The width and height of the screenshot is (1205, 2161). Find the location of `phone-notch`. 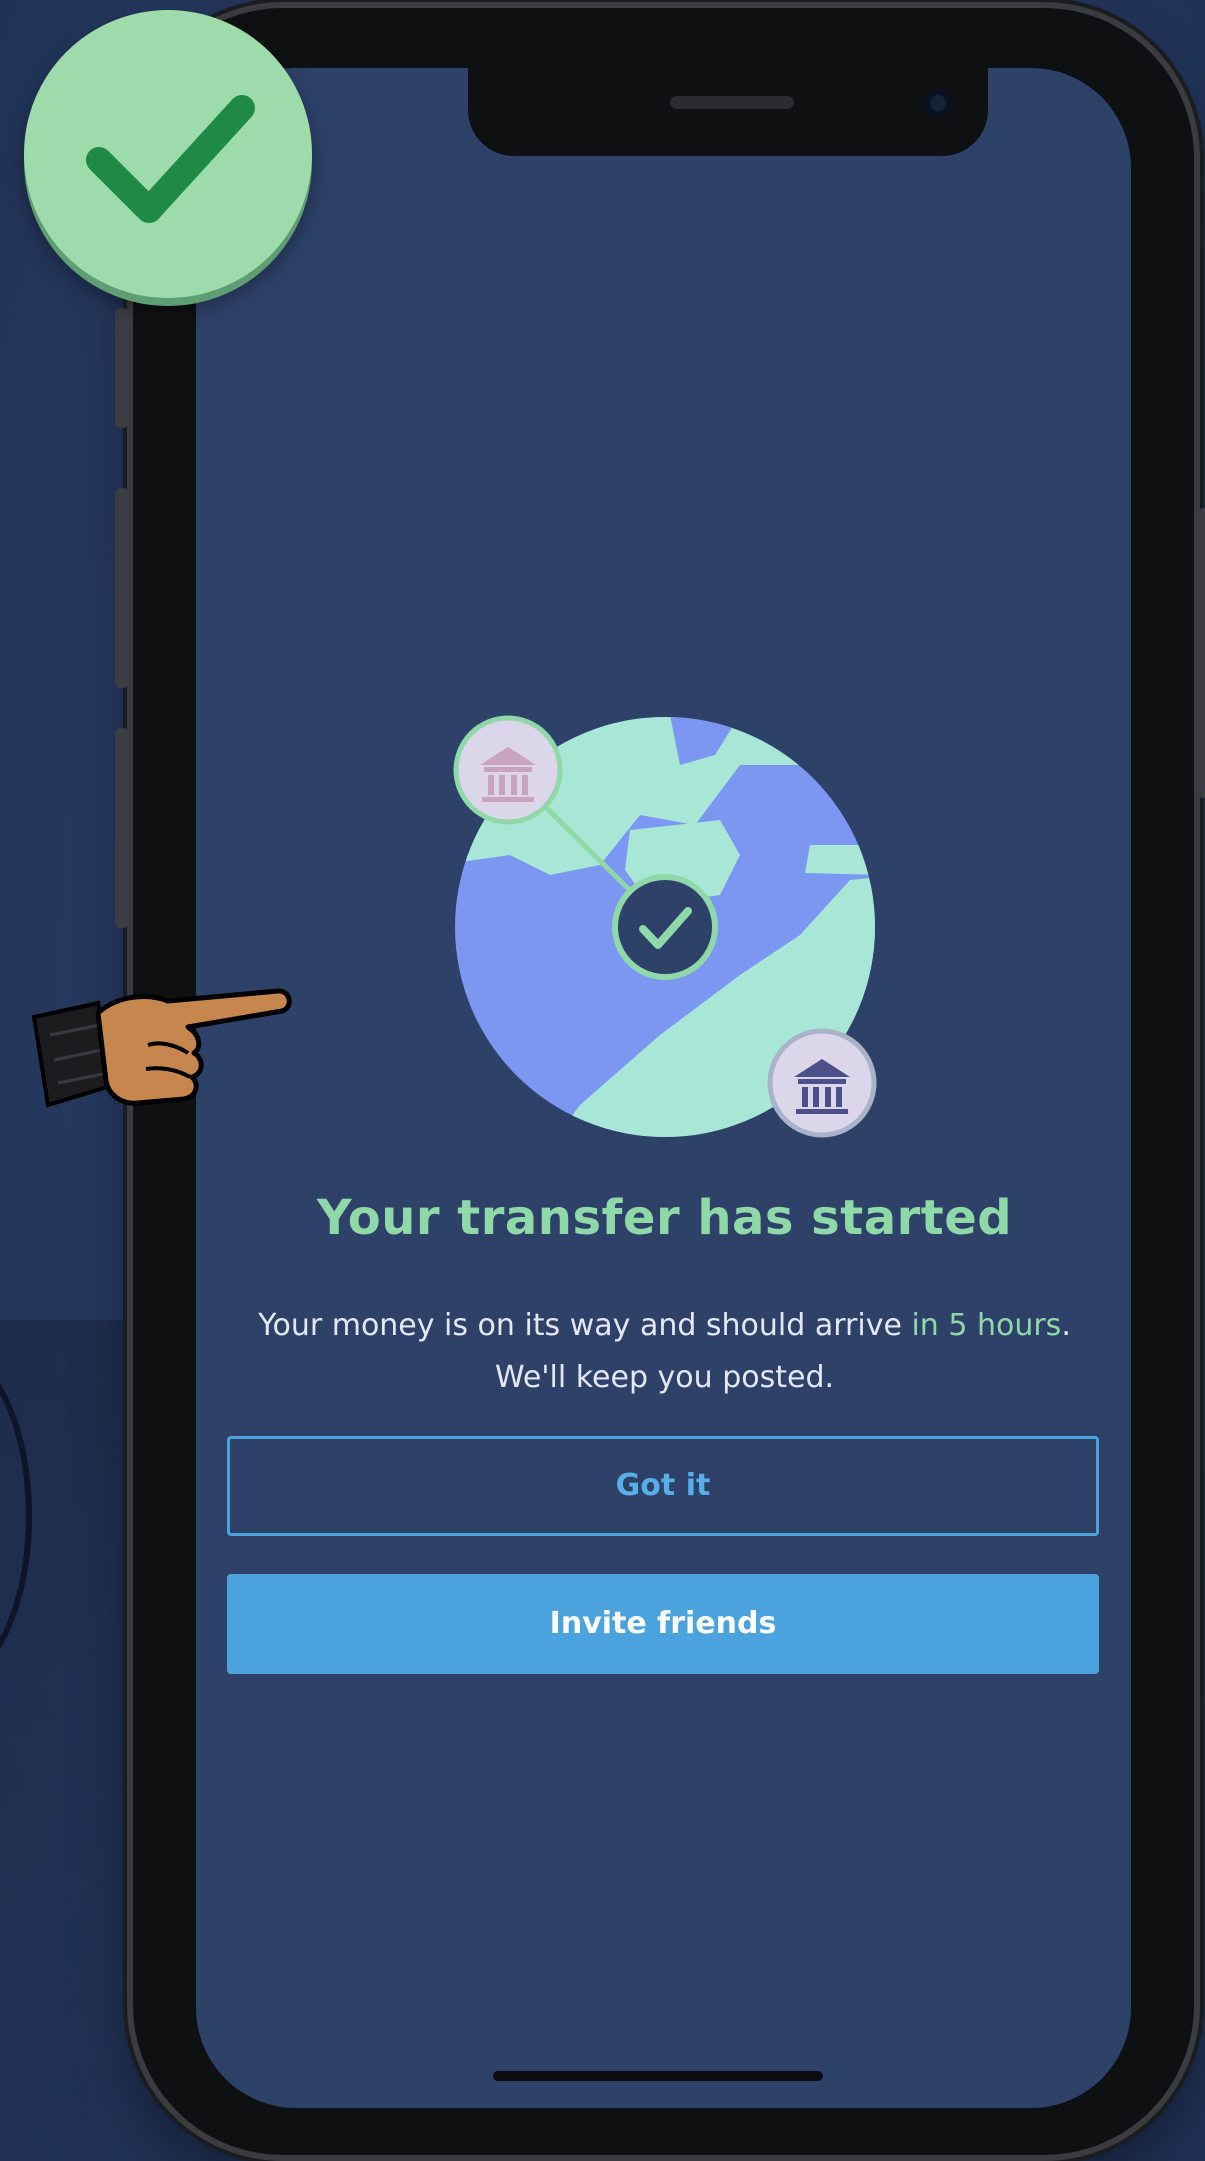

phone-notch is located at coordinates (728, 112).